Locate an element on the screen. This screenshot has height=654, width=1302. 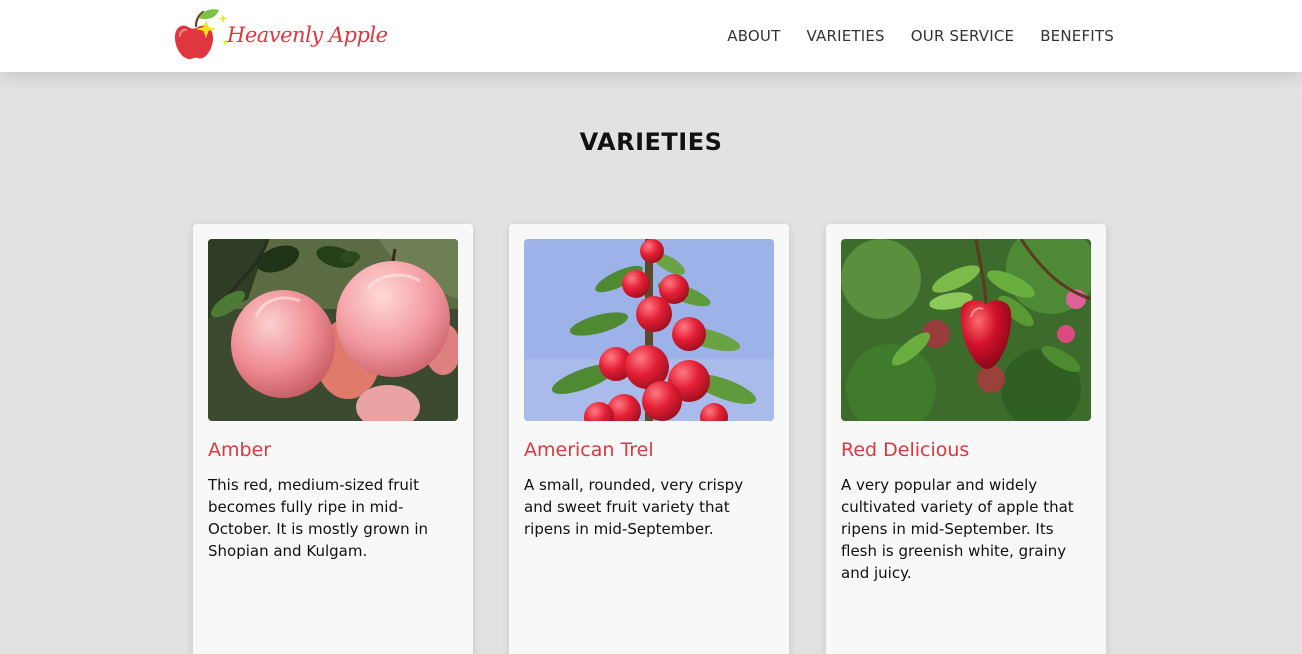
brand-logo-link: Heavenly Apple is located at coordinates (280, 35).